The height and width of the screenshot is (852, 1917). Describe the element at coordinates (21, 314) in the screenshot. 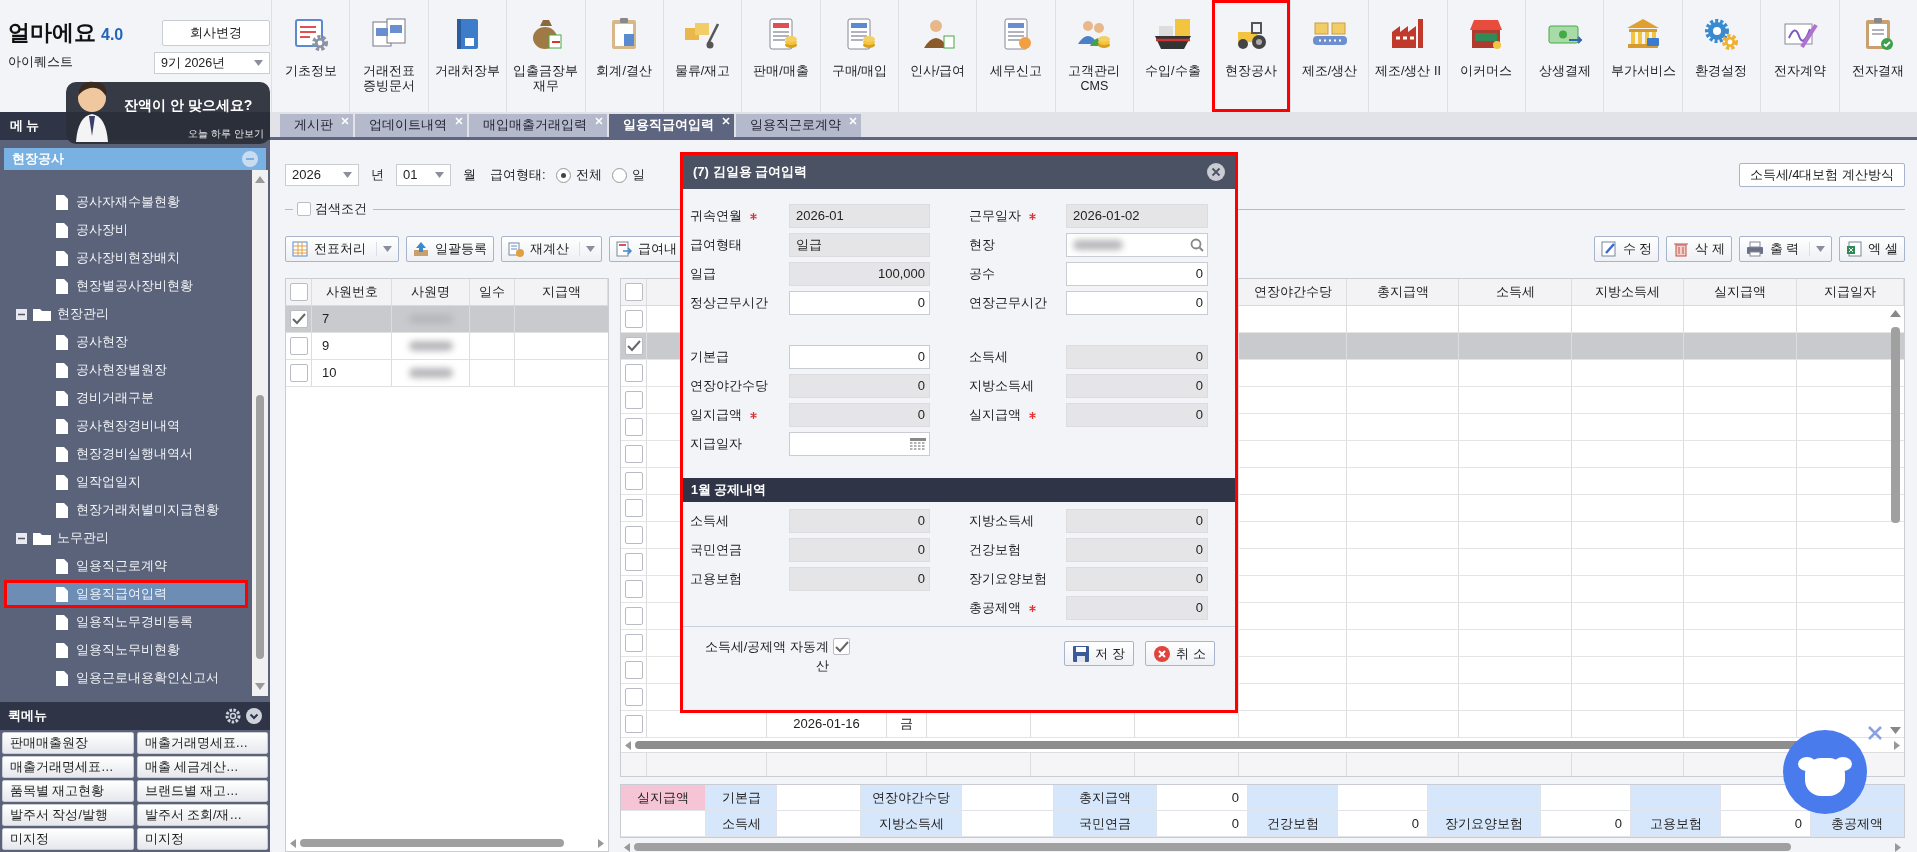

I see `collapse-icon` at that location.